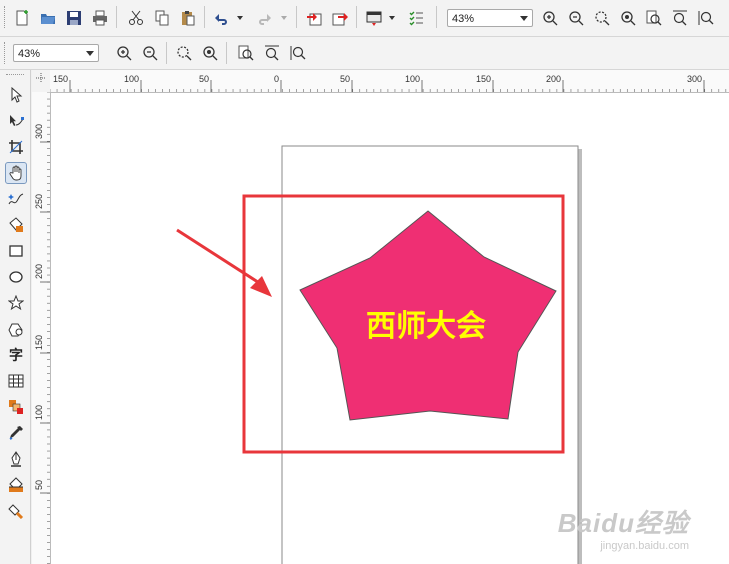 This screenshot has height=564, width=729. What do you see at coordinates (188, 18) in the screenshot?
I see `paste-icon` at bounding box center [188, 18].